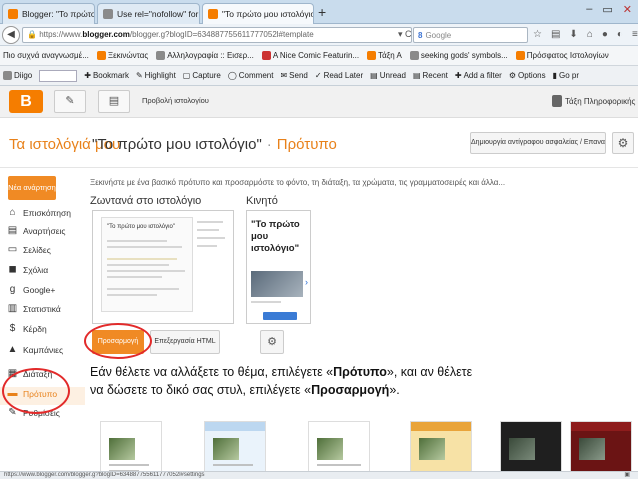  Describe the element at coordinates (186, 75) in the screenshot. I see `capture-icon: ▢` at that location.